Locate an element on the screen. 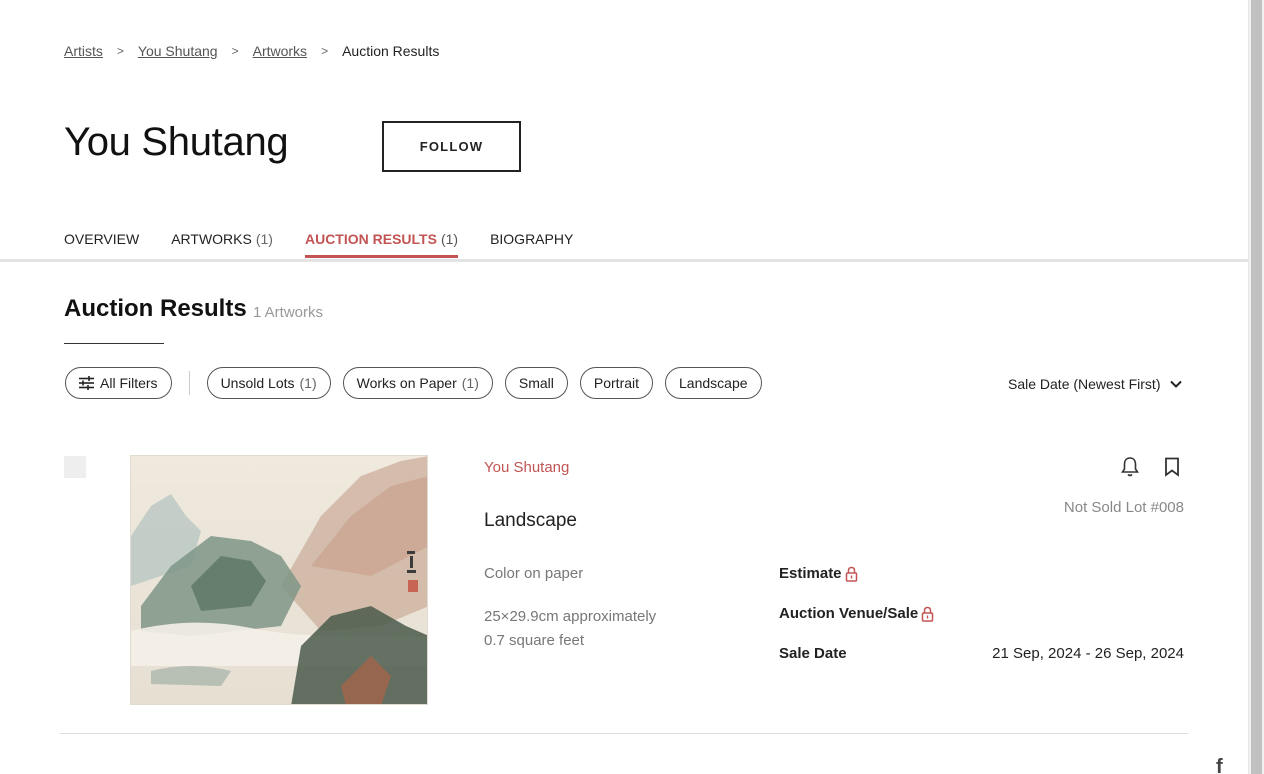 This screenshot has height=774, width=1264. lot-area: 0.7 square feet is located at coordinates (534, 640).